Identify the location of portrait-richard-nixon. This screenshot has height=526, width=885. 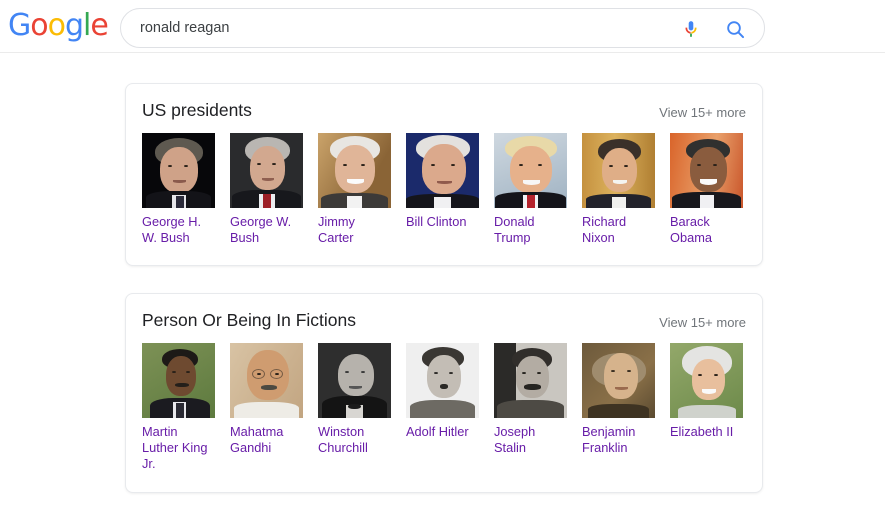
(618, 170).